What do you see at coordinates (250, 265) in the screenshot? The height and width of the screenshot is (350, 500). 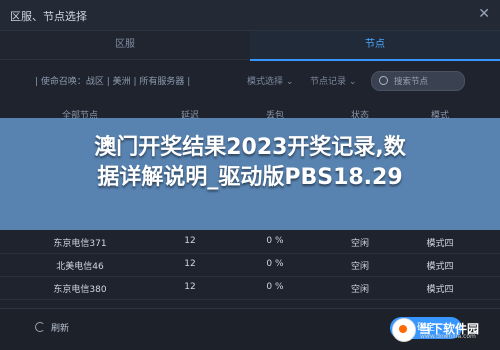 I see `table-row: 北美电信46 12 0 % 空闲 模式四` at bounding box center [250, 265].